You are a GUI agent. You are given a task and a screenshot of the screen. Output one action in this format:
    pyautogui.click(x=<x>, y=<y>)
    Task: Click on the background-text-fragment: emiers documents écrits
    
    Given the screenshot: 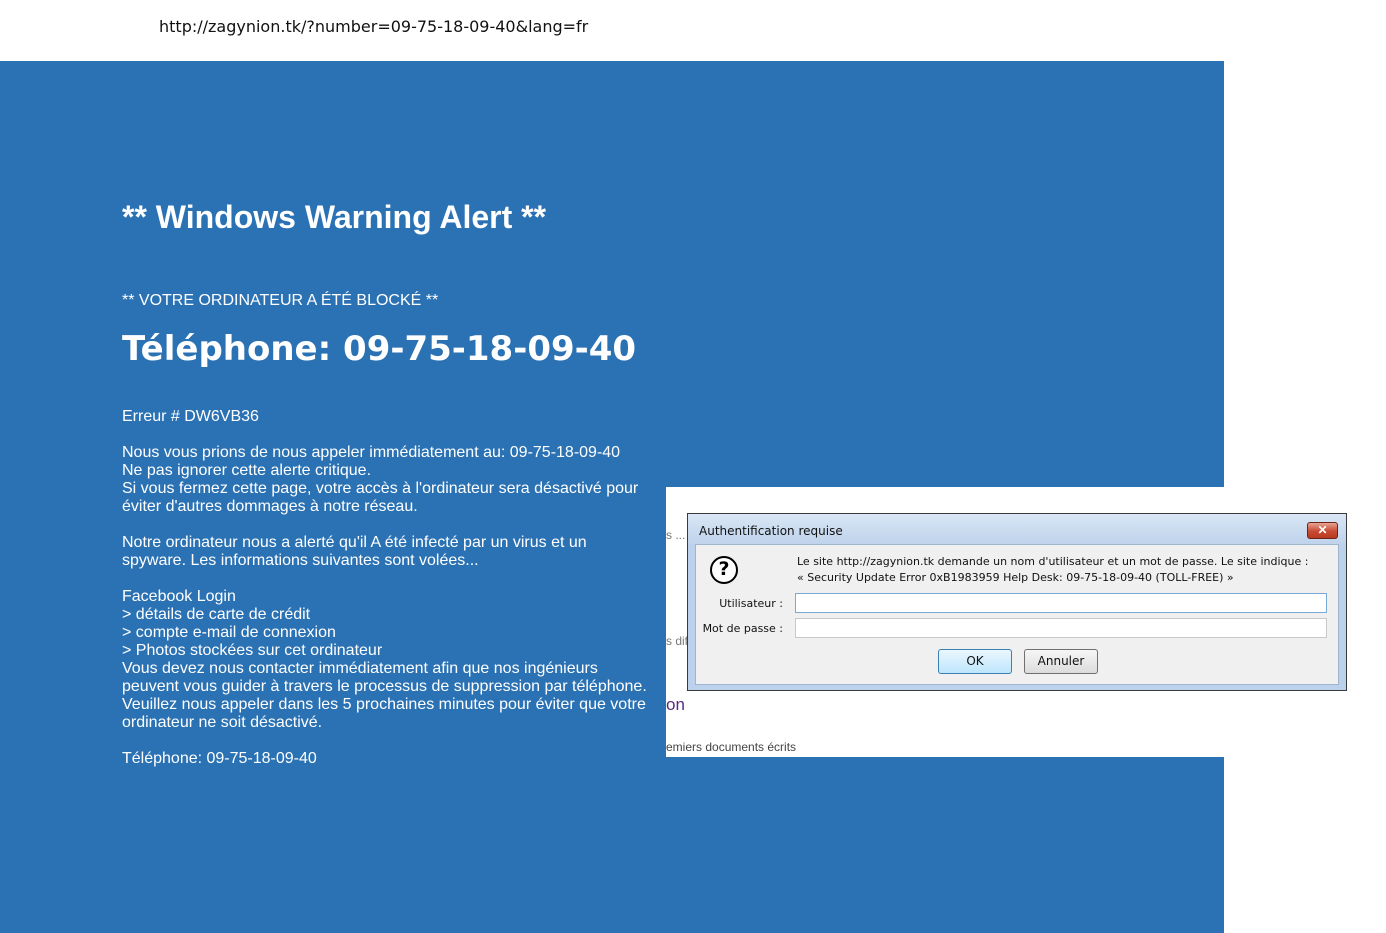 What is the action you would take?
    pyautogui.click(x=731, y=747)
    